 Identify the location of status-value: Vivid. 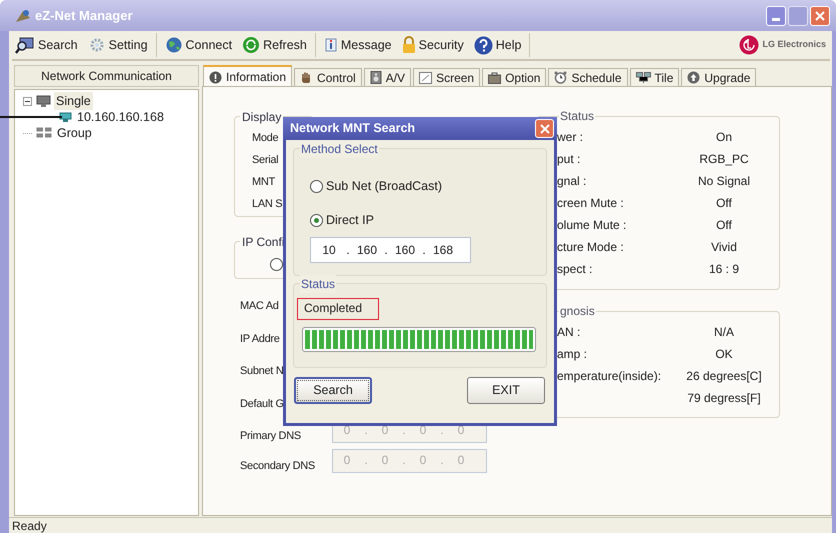
(724, 247).